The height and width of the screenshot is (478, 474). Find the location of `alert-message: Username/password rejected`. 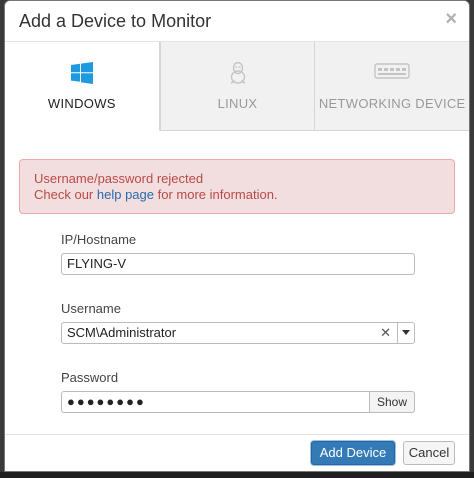

alert-message: Username/password rejected is located at coordinates (119, 178).